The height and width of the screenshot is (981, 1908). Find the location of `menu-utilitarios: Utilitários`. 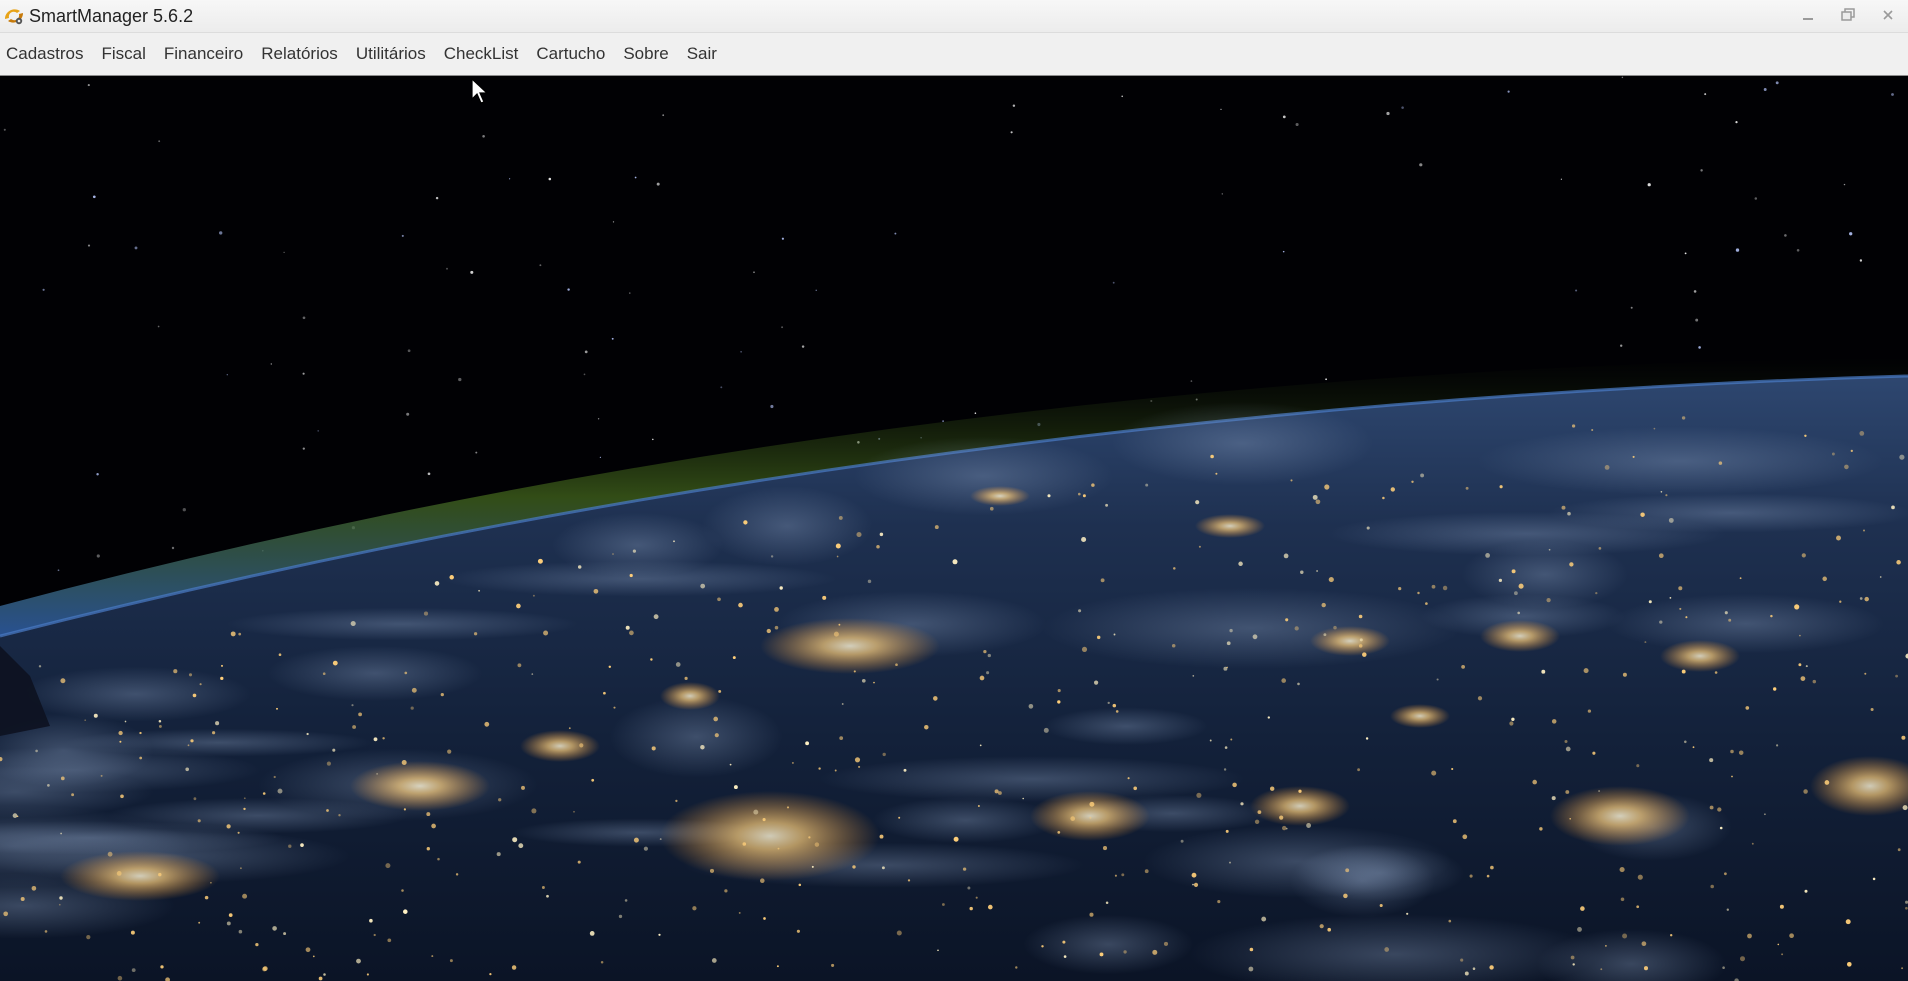

menu-utilitarios: Utilitários is located at coordinates (391, 54).